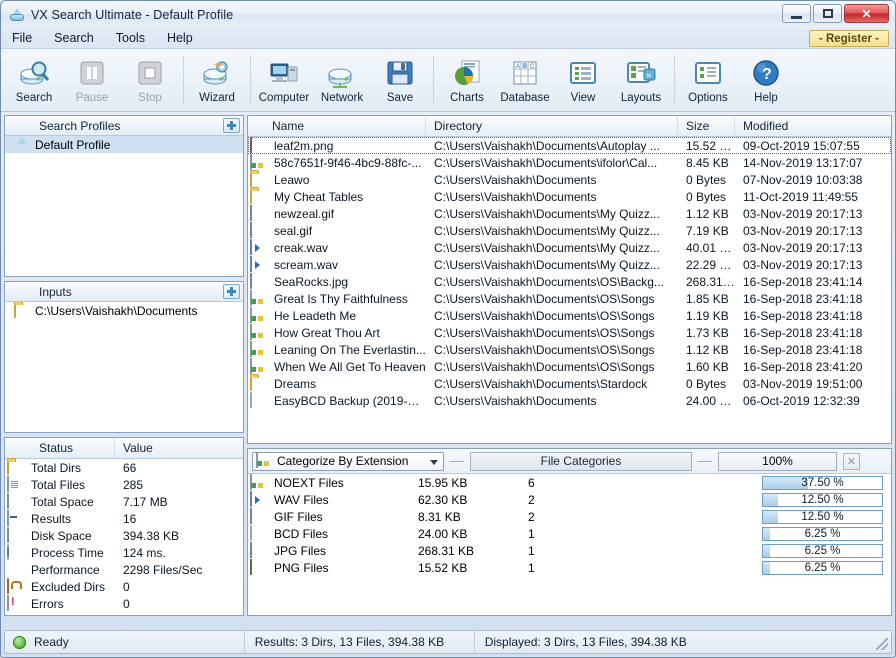 This screenshot has width=896, height=658. What do you see at coordinates (74, 38) in the screenshot?
I see `menu-search: Search` at bounding box center [74, 38].